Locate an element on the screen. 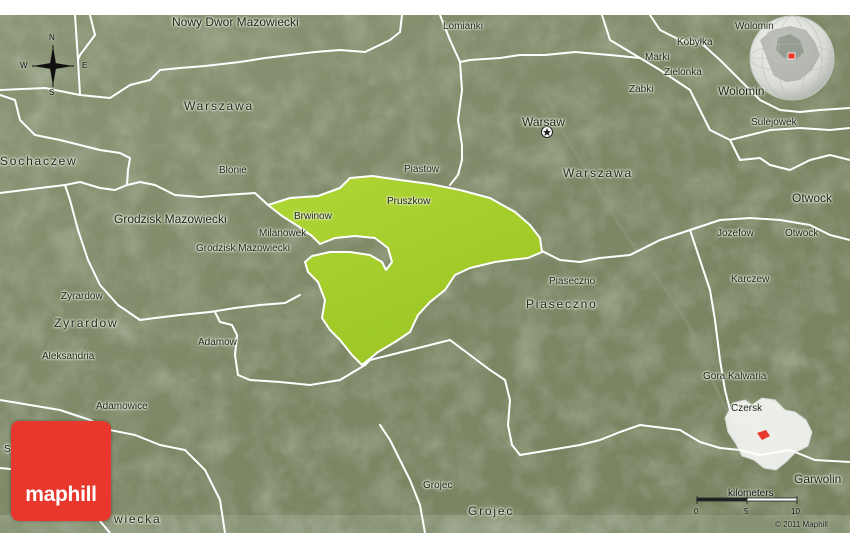 The height and width of the screenshot is (533, 850). place-label-piaseczno: Piaseczno is located at coordinates (562, 304).